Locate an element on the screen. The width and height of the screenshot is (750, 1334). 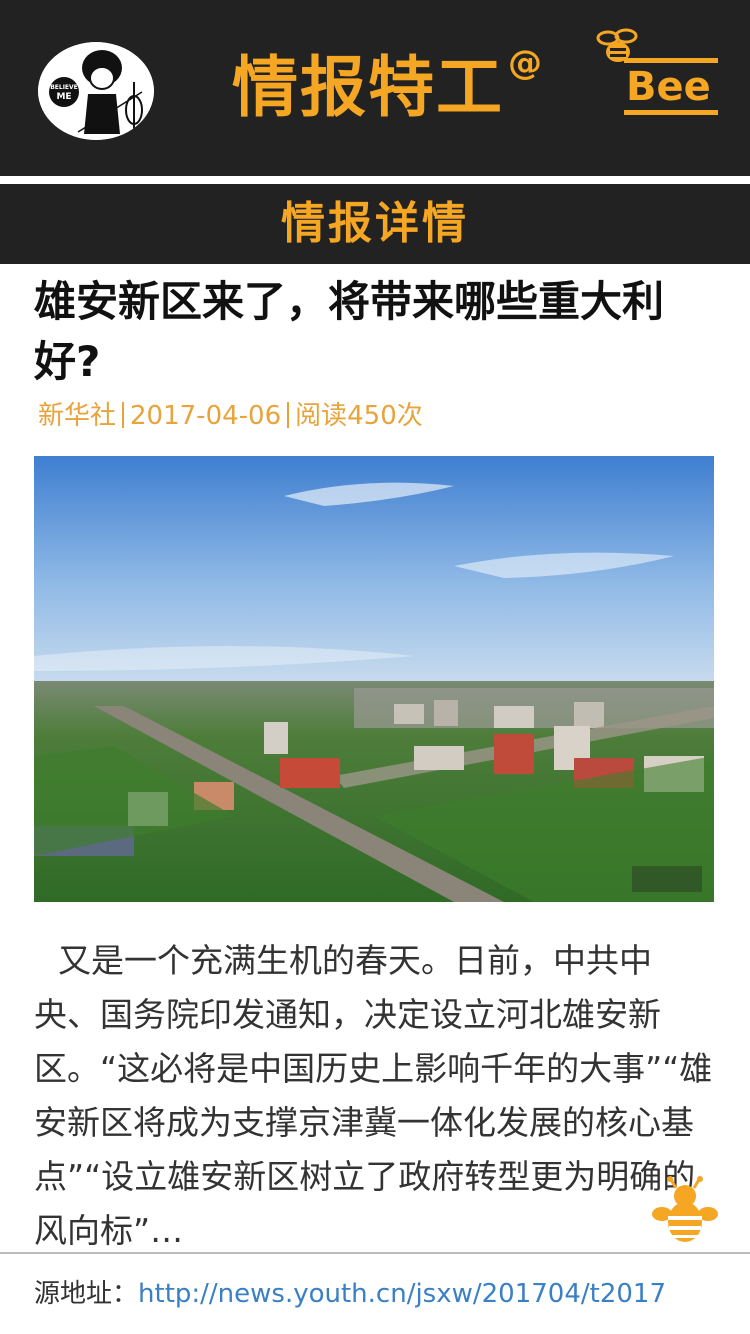
footer-divider is located at coordinates (375, 1253).